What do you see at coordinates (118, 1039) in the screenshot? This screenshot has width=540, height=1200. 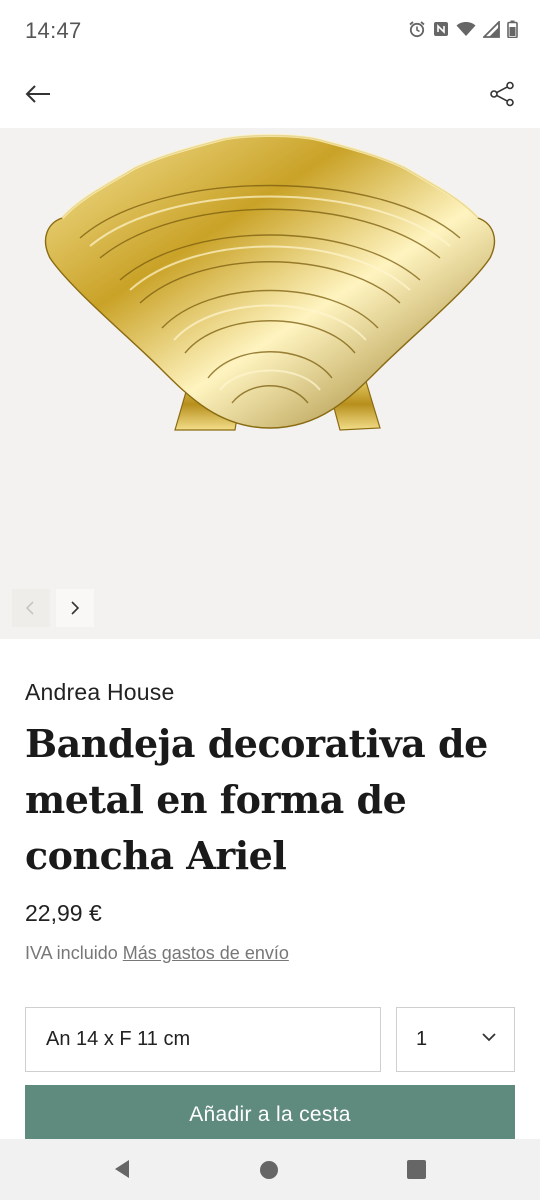 I see `size-value: An 14 x F 11 cm` at bounding box center [118, 1039].